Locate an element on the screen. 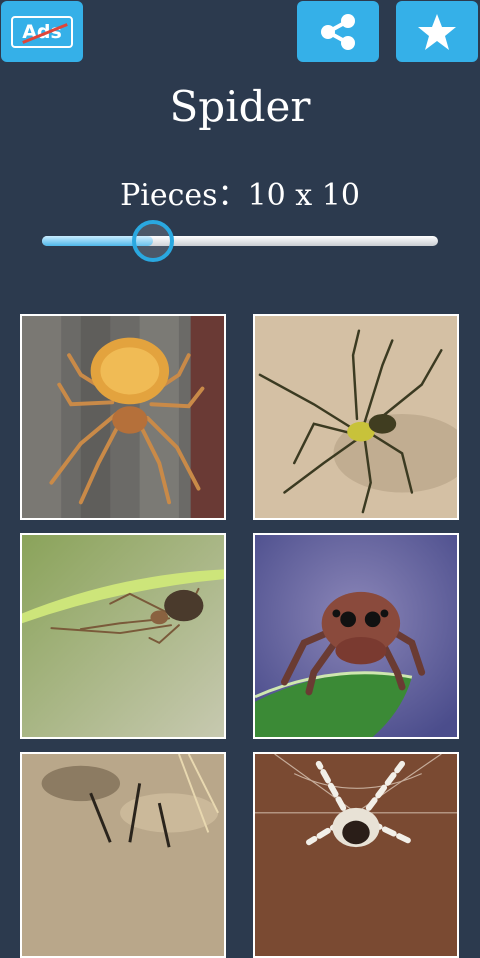 The image size is (480, 958). puzzle-image-spider-sand is located at coordinates (356, 417).